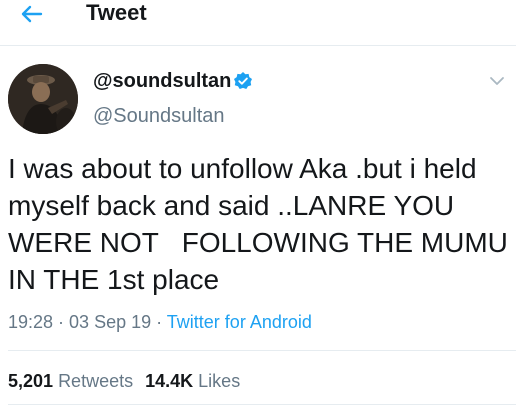  What do you see at coordinates (31, 322) in the screenshot?
I see `tweet-time: 19:28` at bounding box center [31, 322].